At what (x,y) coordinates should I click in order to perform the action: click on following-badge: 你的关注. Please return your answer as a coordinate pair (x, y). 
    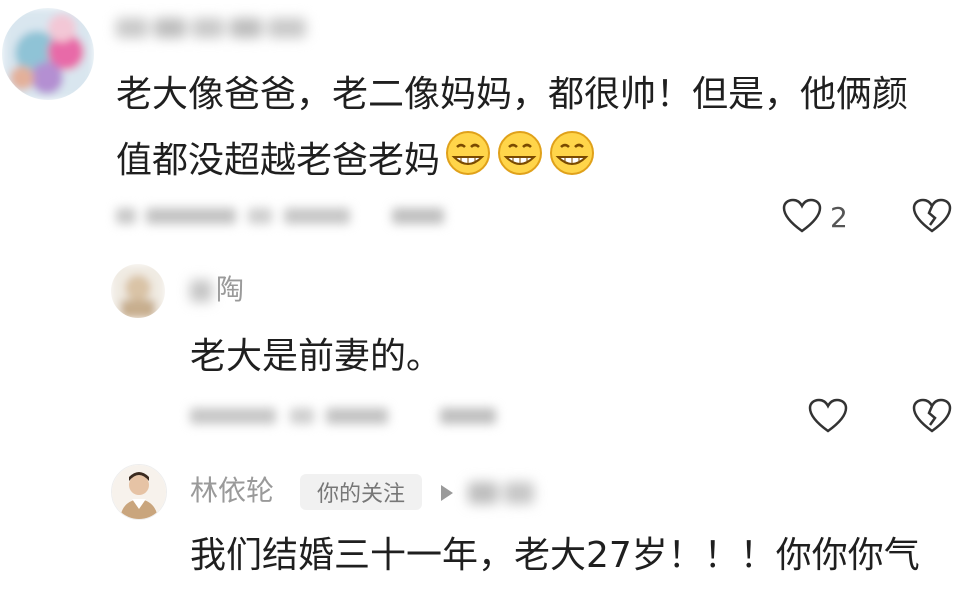
    Looking at the image, I should click on (361, 492).